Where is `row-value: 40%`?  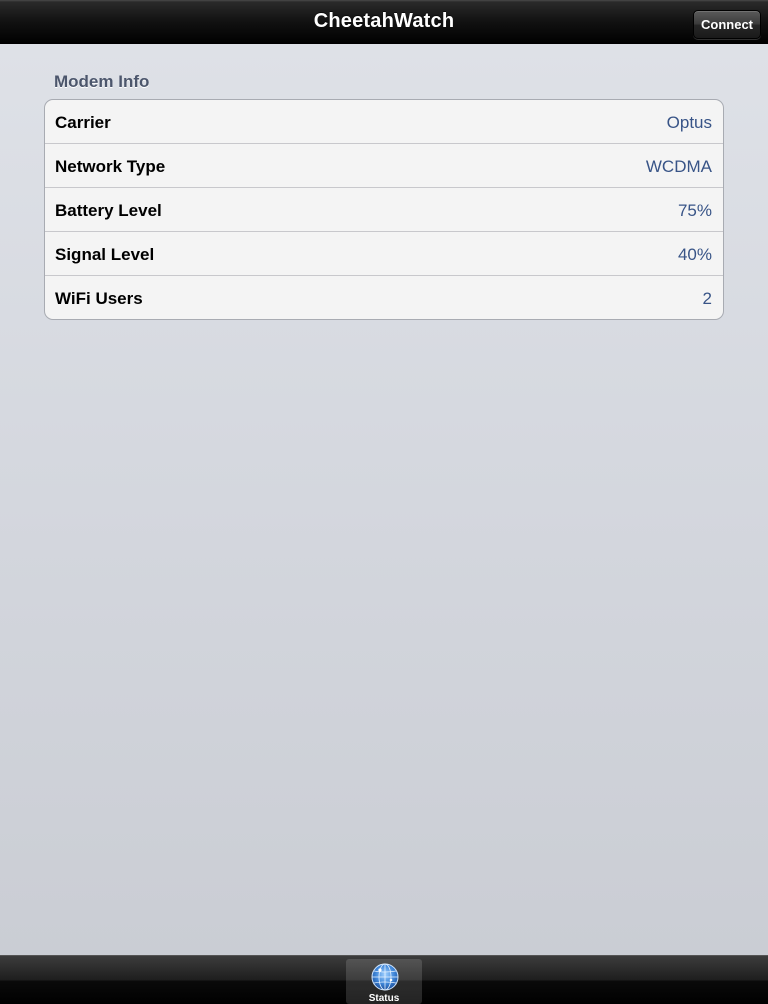 row-value: 40% is located at coordinates (694, 254).